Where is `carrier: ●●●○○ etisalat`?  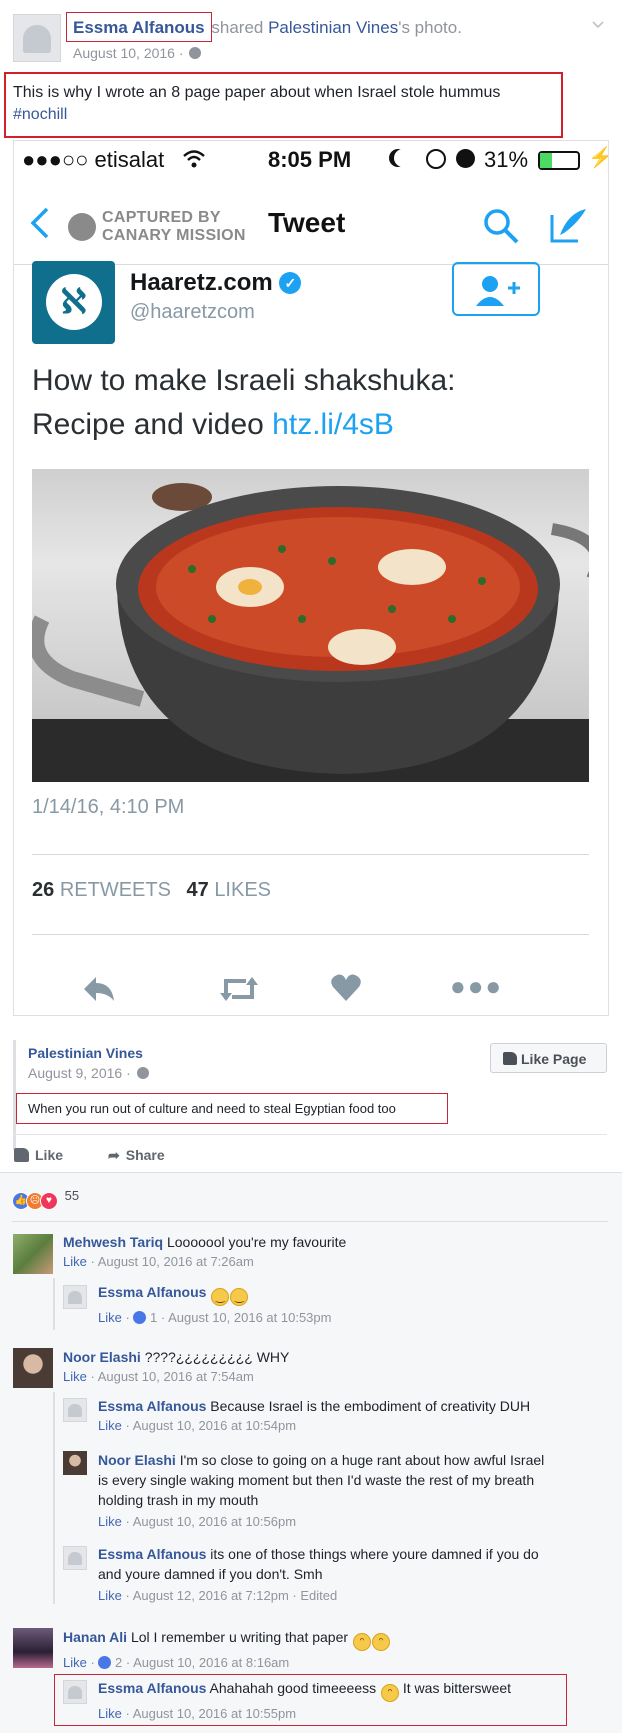
carrier: ●●●○○ etisalat is located at coordinates (93, 159).